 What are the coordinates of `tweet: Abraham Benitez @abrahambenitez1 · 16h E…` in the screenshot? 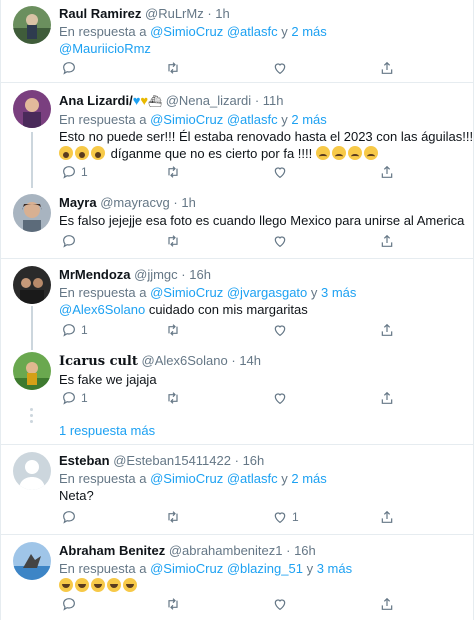 It's located at (237, 577).